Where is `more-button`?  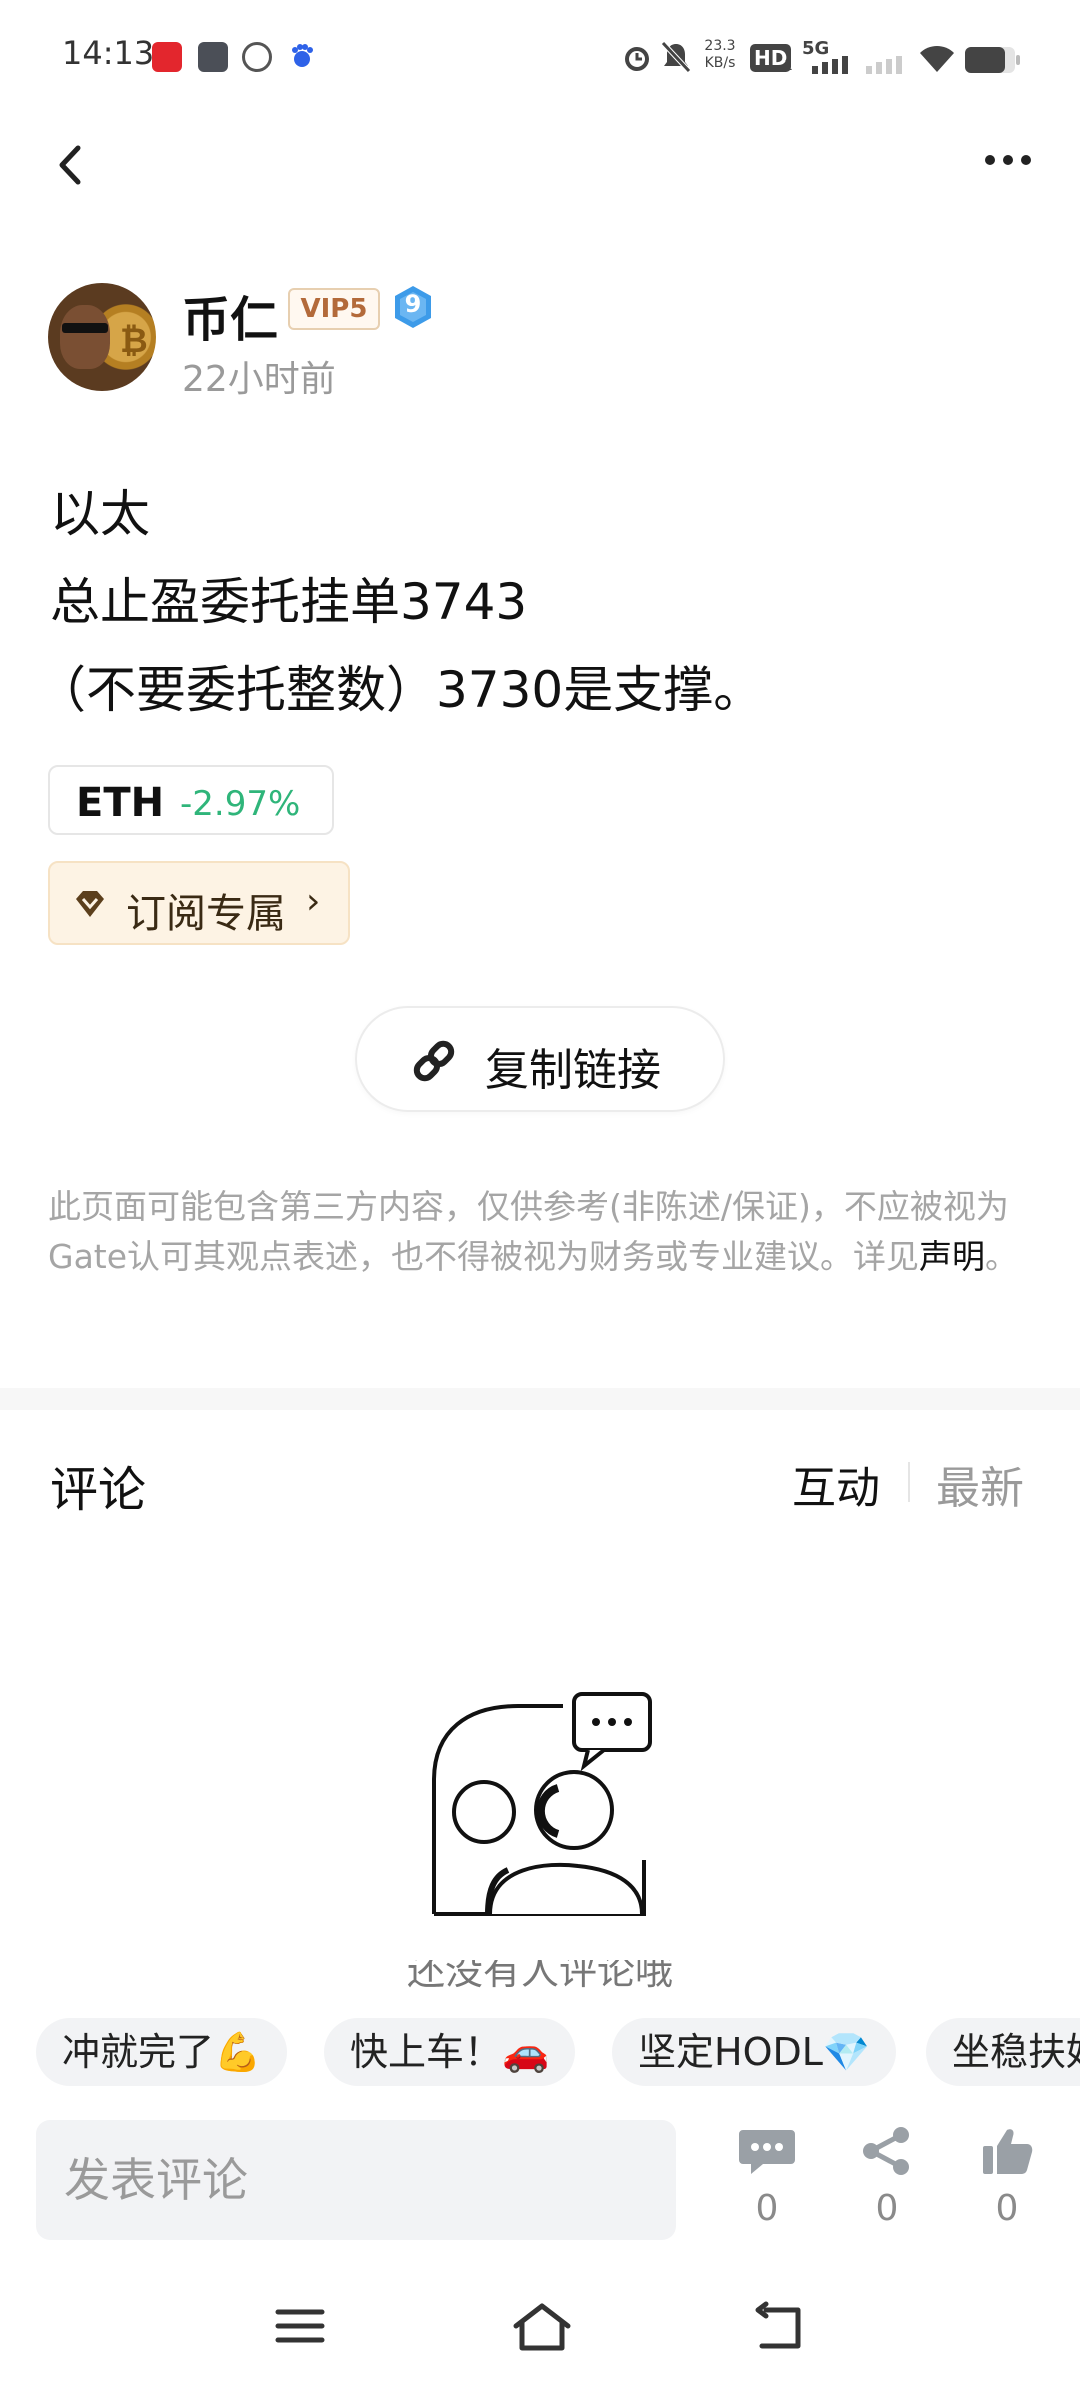
more-button is located at coordinates (1012, 163).